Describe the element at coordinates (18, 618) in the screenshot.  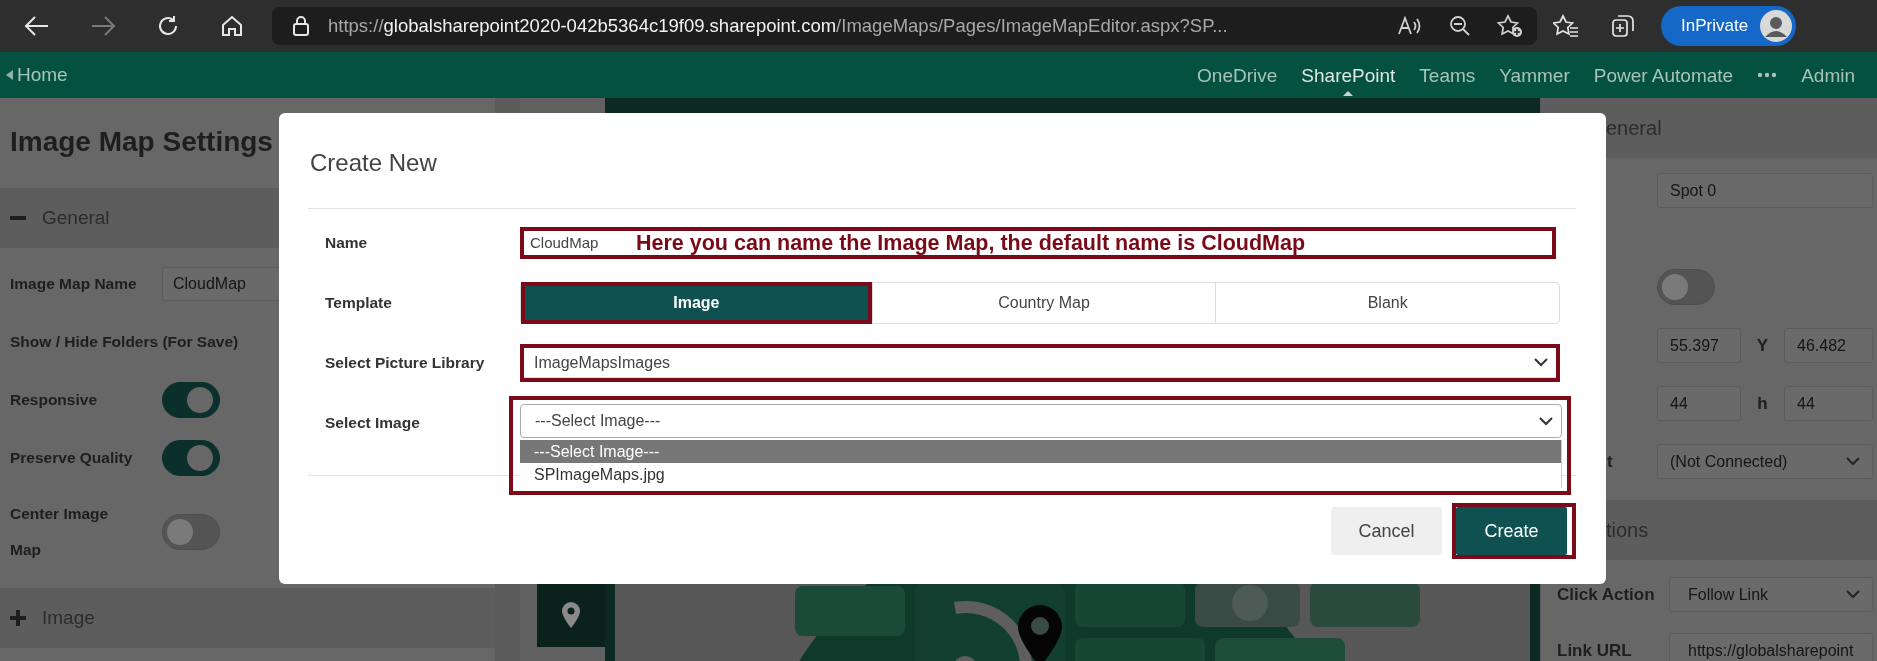
I see `plus-icon` at that location.